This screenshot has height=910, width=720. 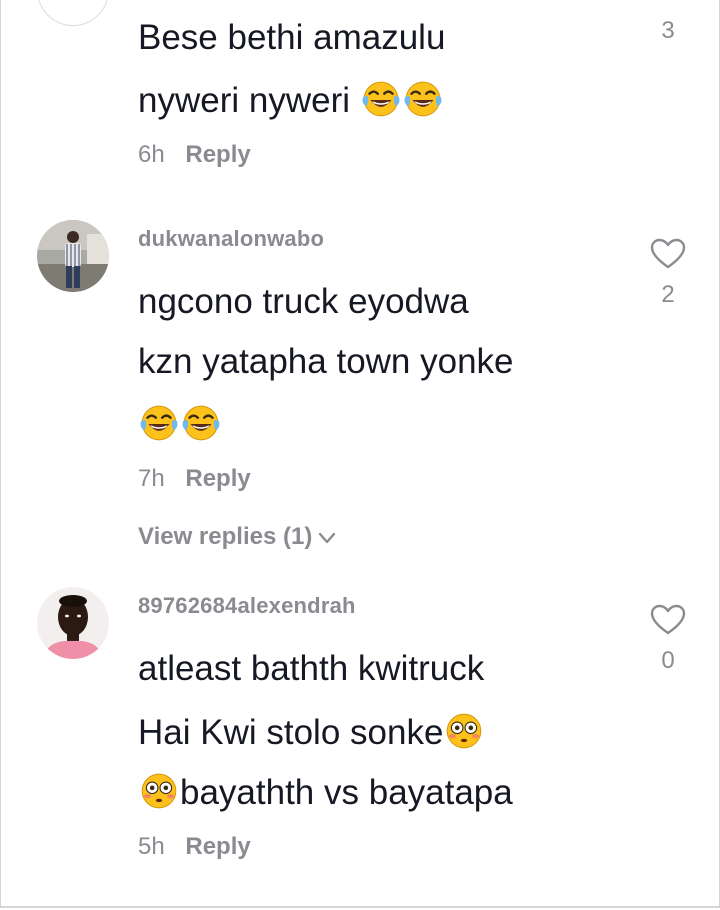 I want to click on comment-text-segment: Hai Kwi stolo sonke, so click(x=291, y=732).